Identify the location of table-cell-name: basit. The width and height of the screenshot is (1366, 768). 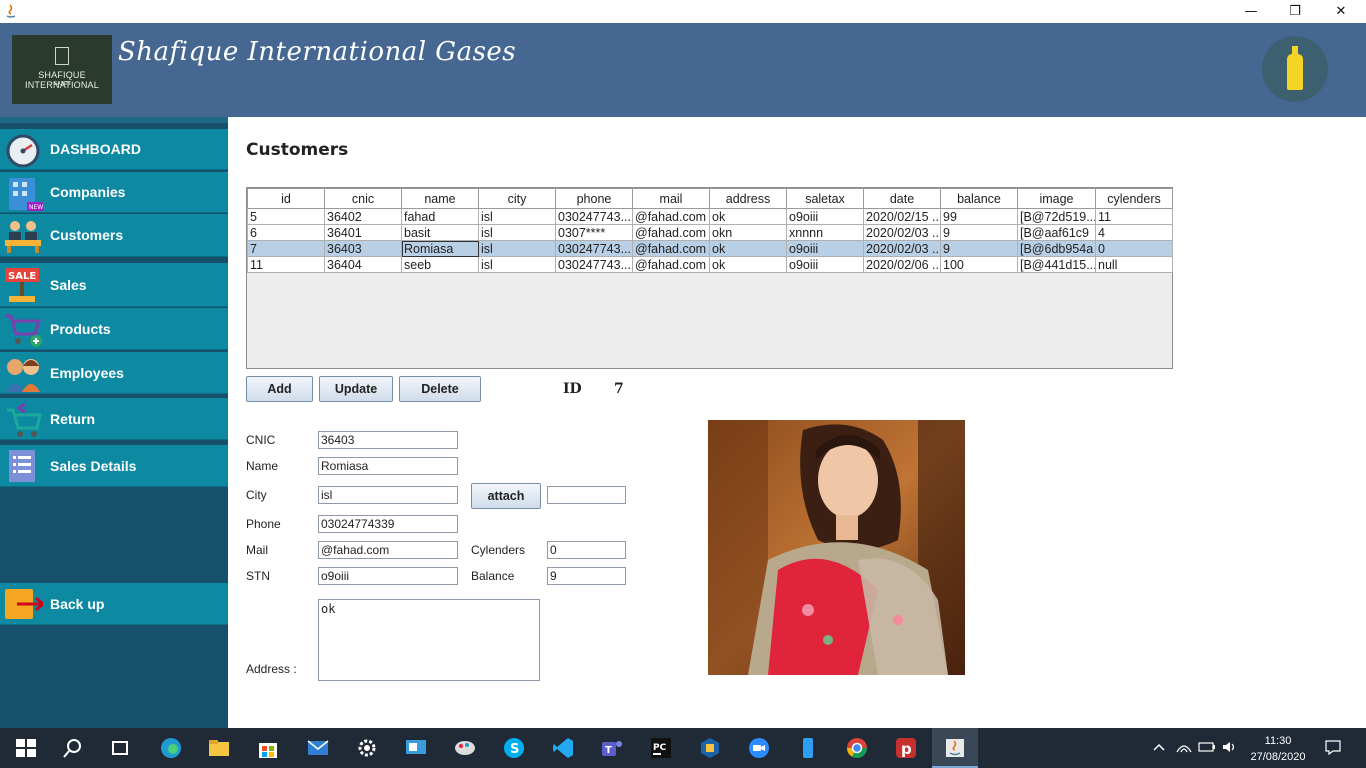
(440, 232).